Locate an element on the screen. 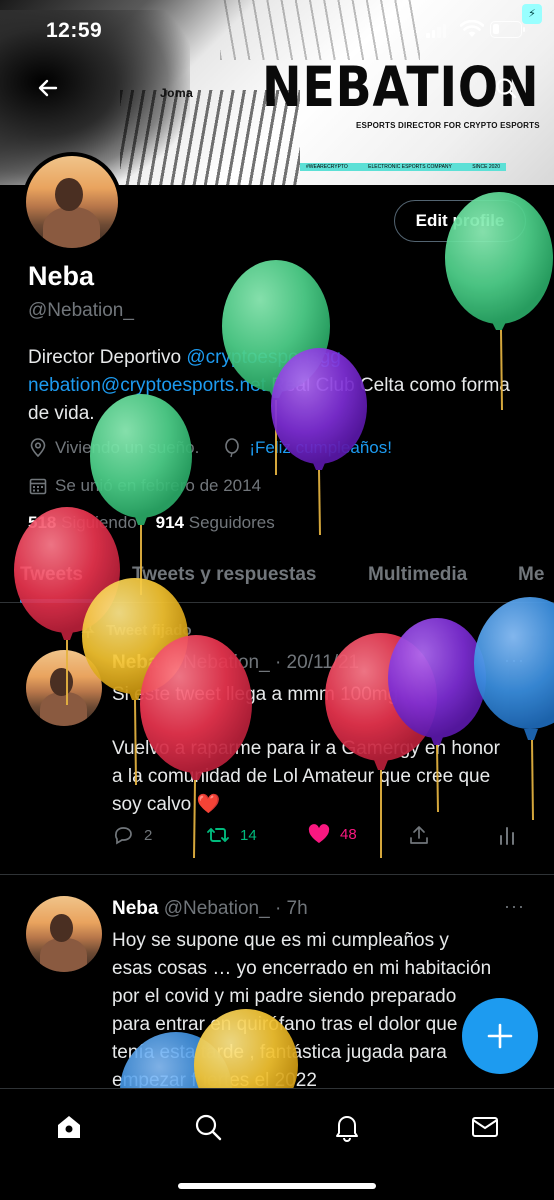  share-button is located at coordinates (419, 835).